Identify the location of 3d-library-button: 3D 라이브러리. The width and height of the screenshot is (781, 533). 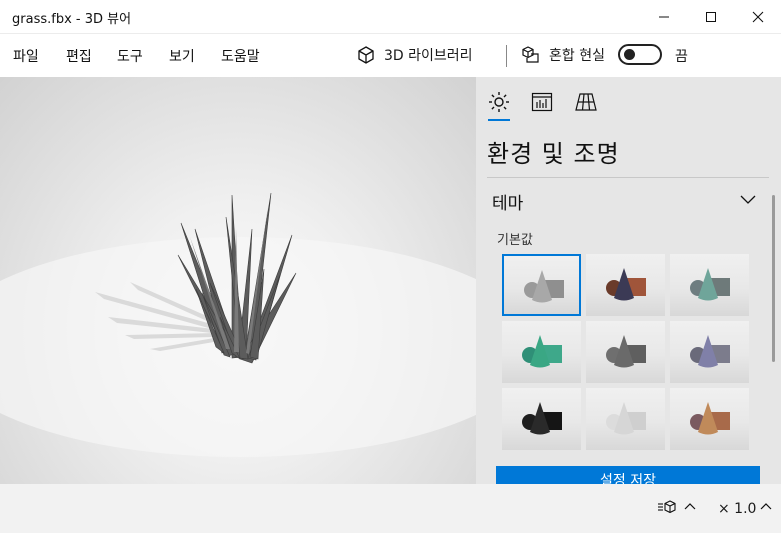
(414, 55).